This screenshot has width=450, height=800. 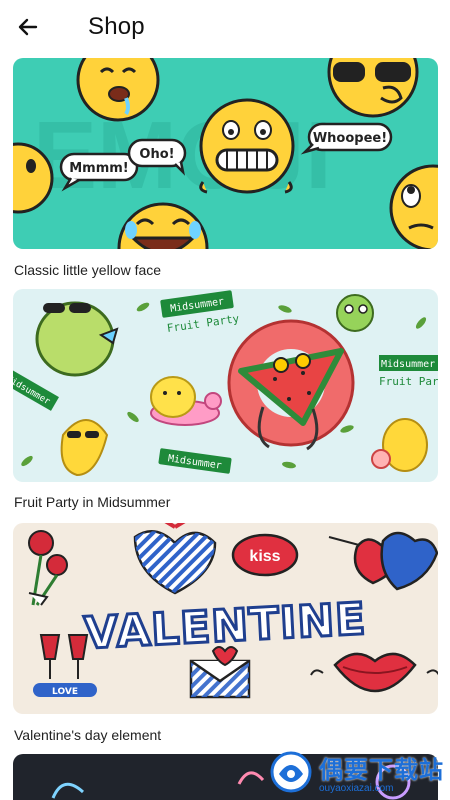 What do you see at coordinates (36, 389) in the screenshot?
I see `fruit-party-sign-left: Midsummer` at bounding box center [36, 389].